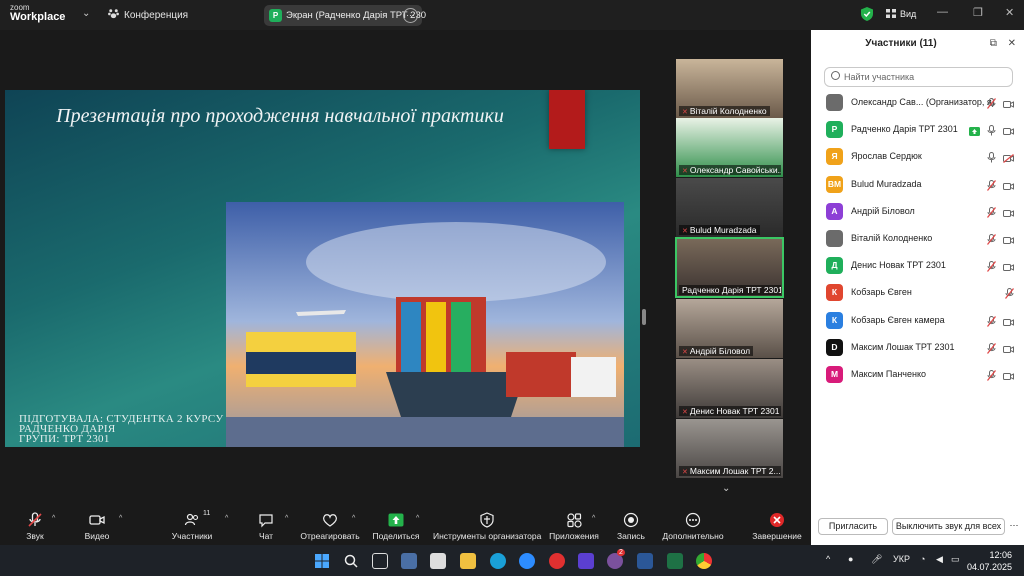  I want to click on task-view-icon, so click(380, 561).